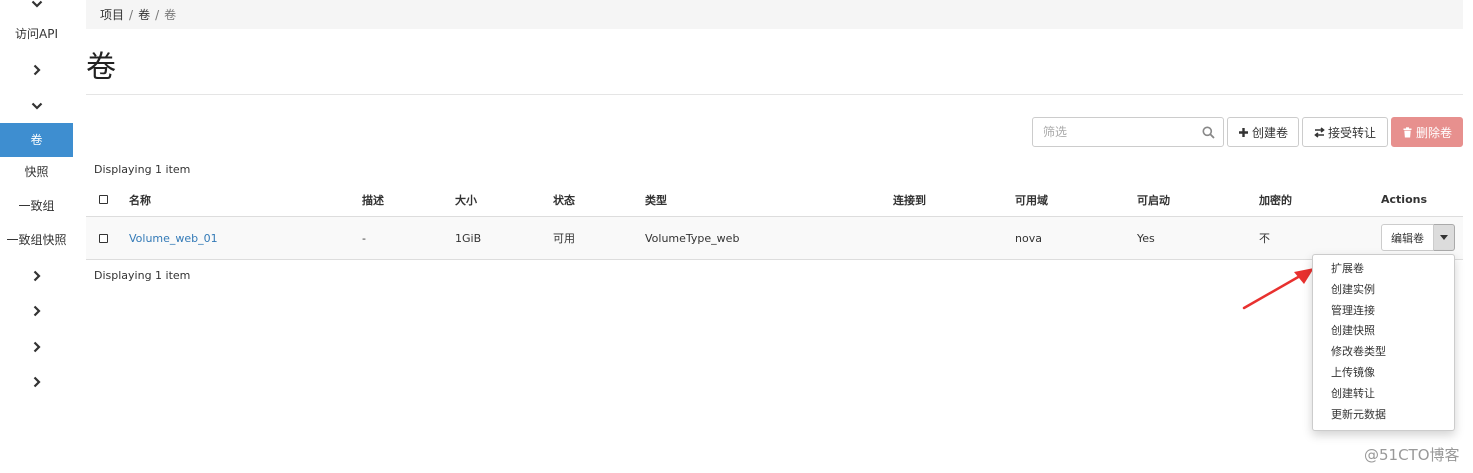  What do you see at coordinates (1407, 237) in the screenshot?
I see `edit-volume-button: 编辑卷` at bounding box center [1407, 237].